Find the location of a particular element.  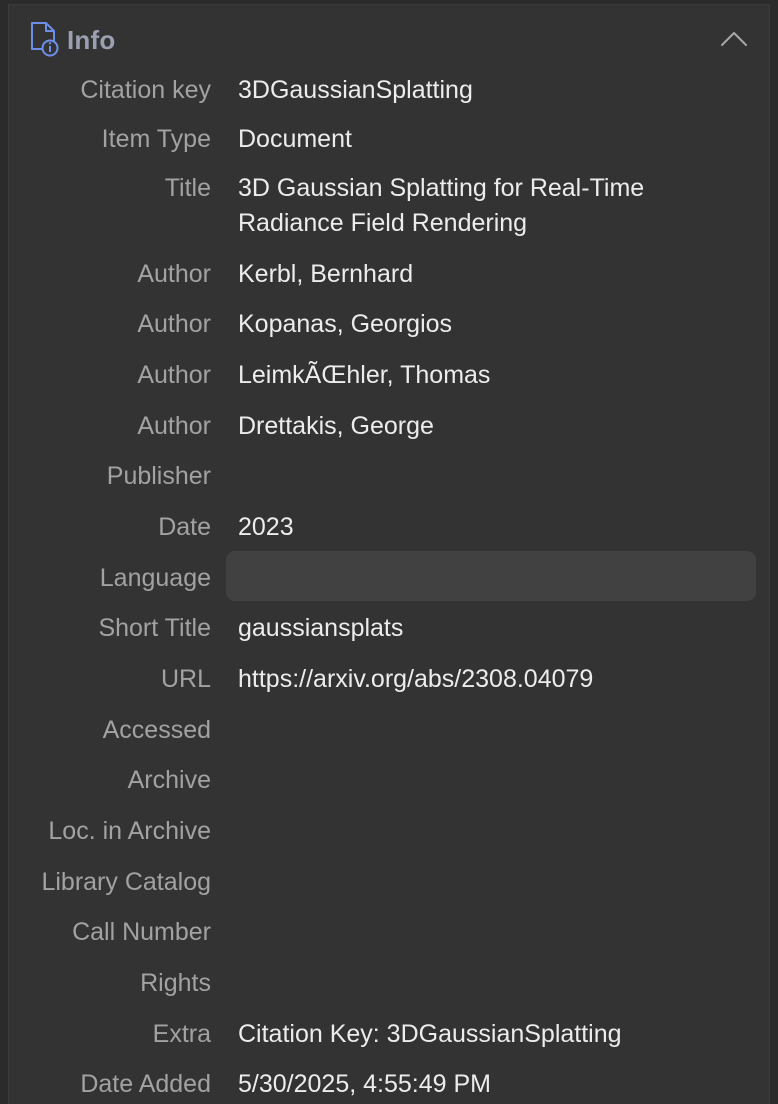

field-label: Language is located at coordinates (155, 578).